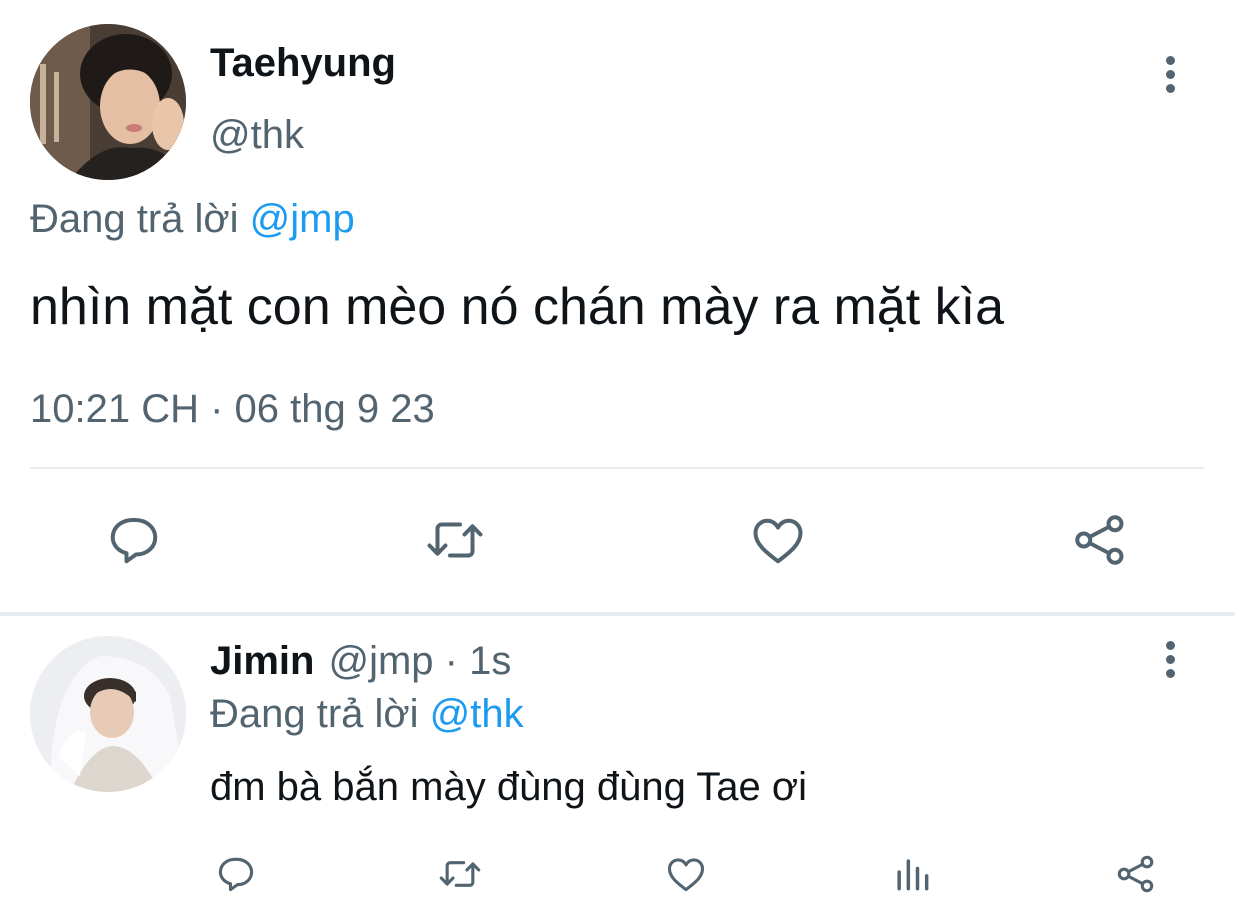 The height and width of the screenshot is (924, 1235). I want to click on replying-to-mention: @thk, so click(477, 714).